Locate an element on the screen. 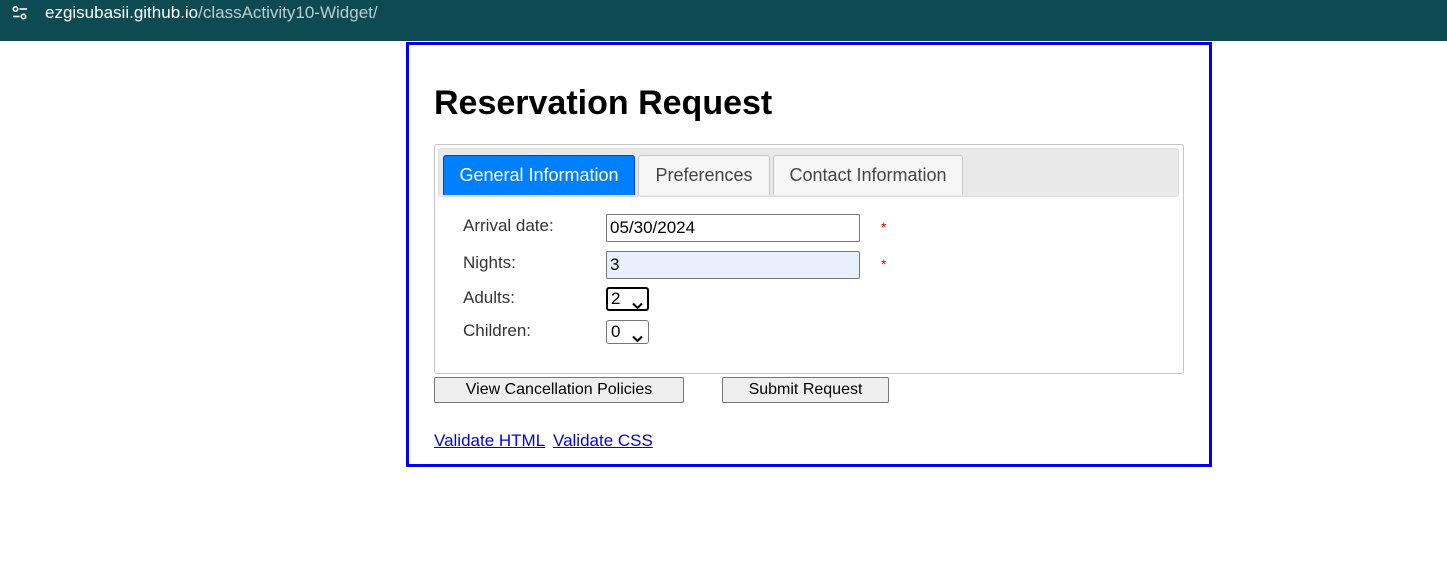 The image size is (1447, 585). tab-general-information: General Information is located at coordinates (539, 175).